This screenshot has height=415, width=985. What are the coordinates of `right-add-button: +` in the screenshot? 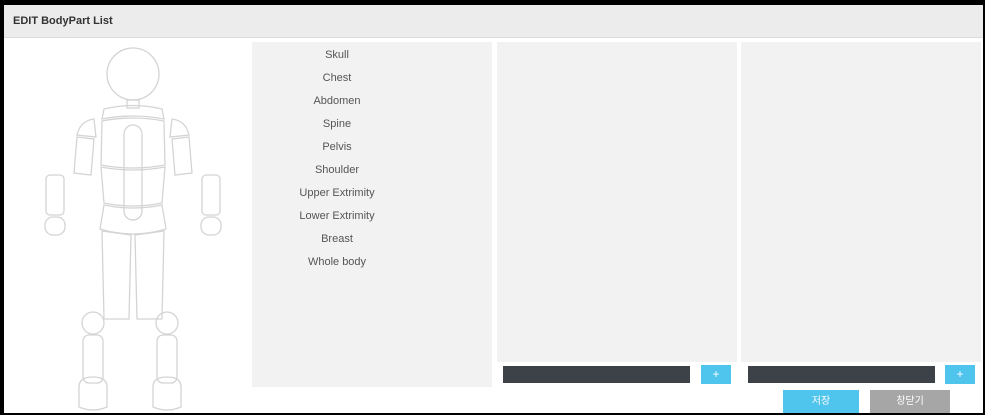 It's located at (960, 374).